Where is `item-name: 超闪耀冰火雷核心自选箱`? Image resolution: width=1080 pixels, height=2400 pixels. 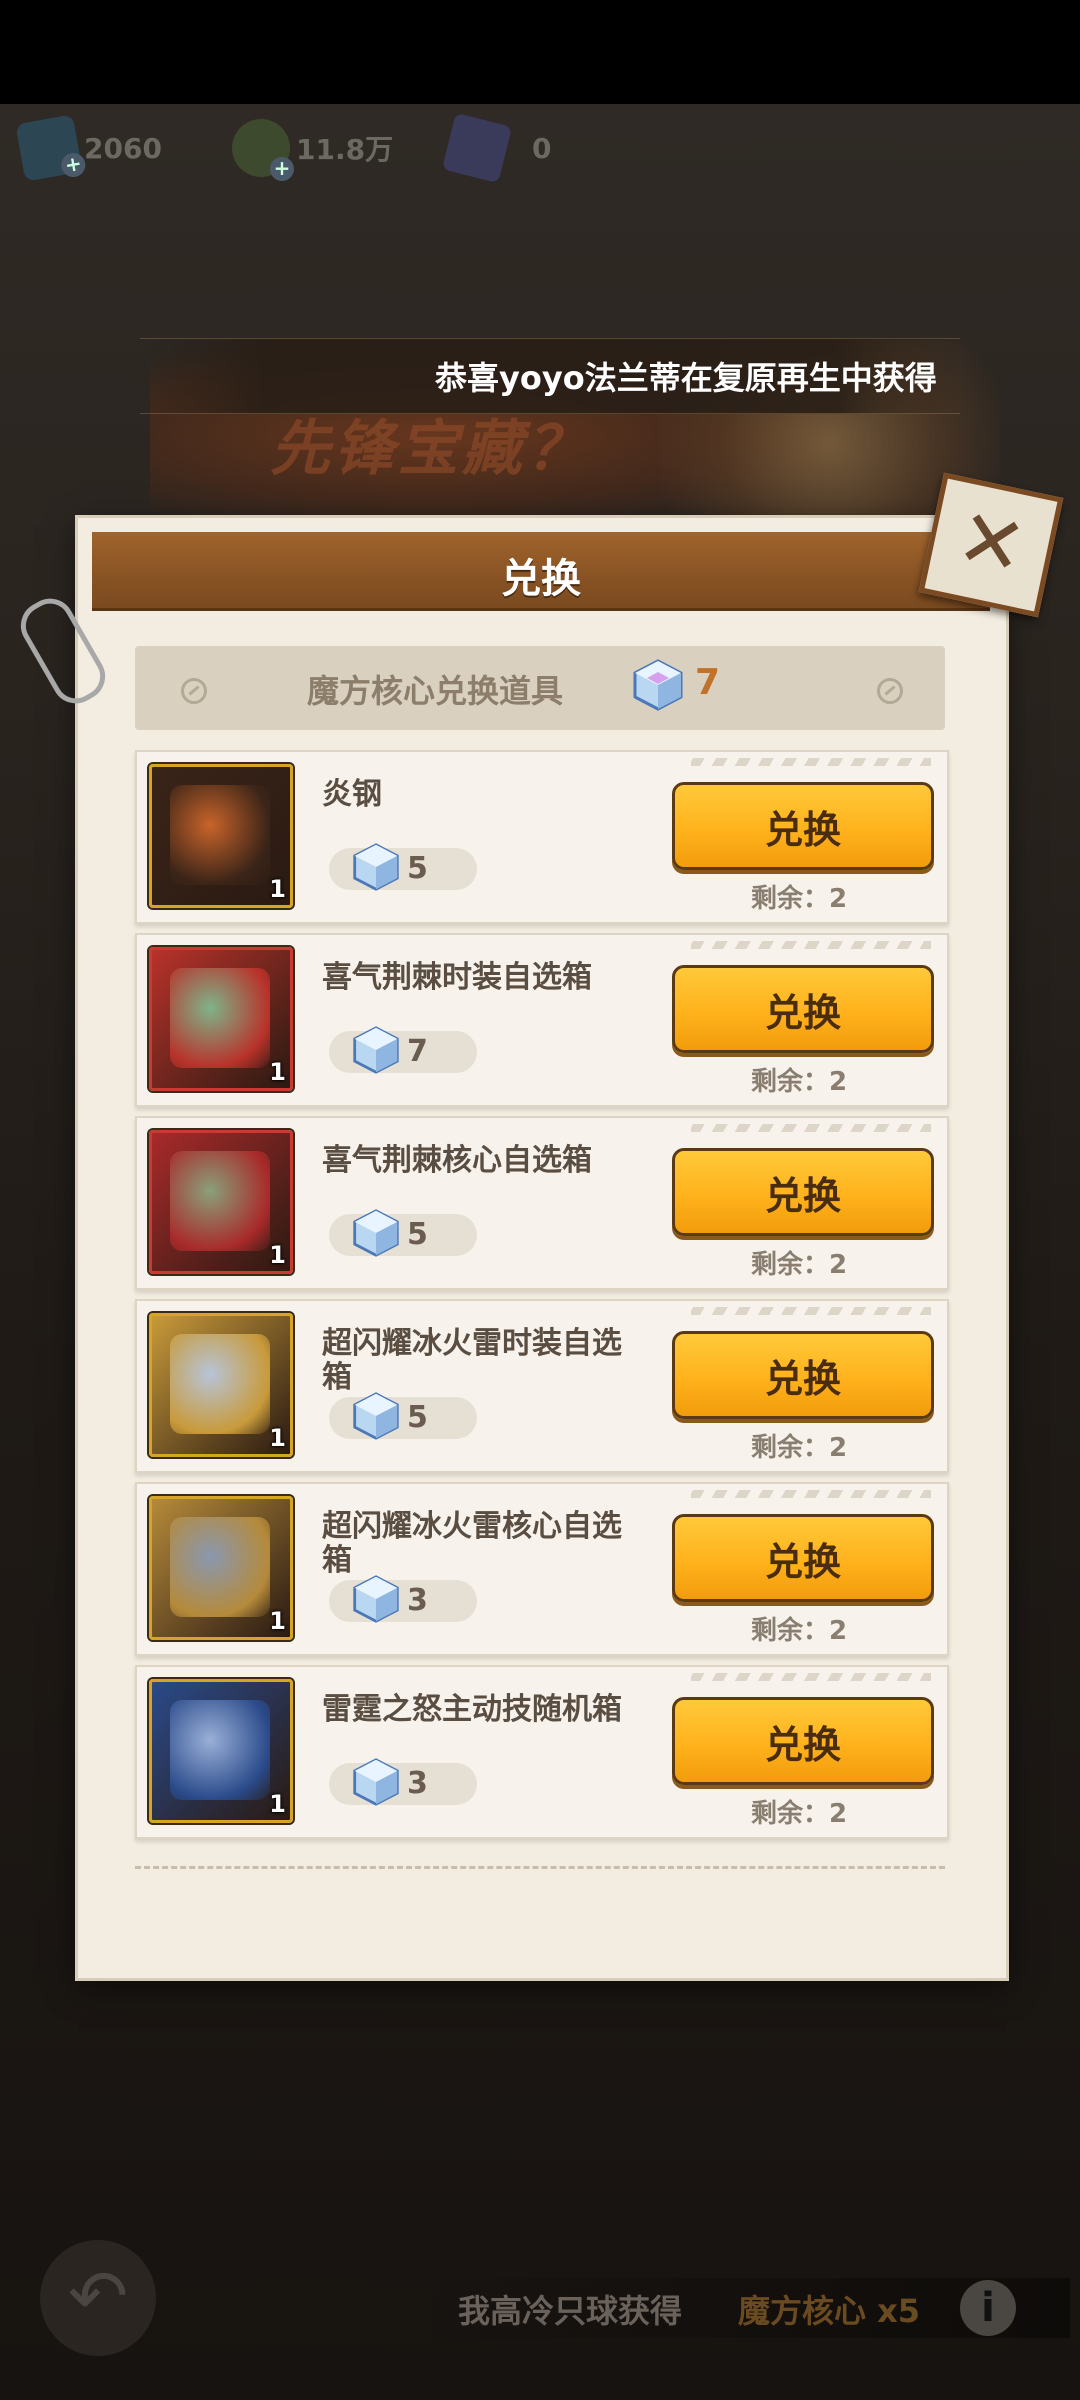
item-name: 超闪耀冰火雷核心自选箱 is located at coordinates (472, 1543).